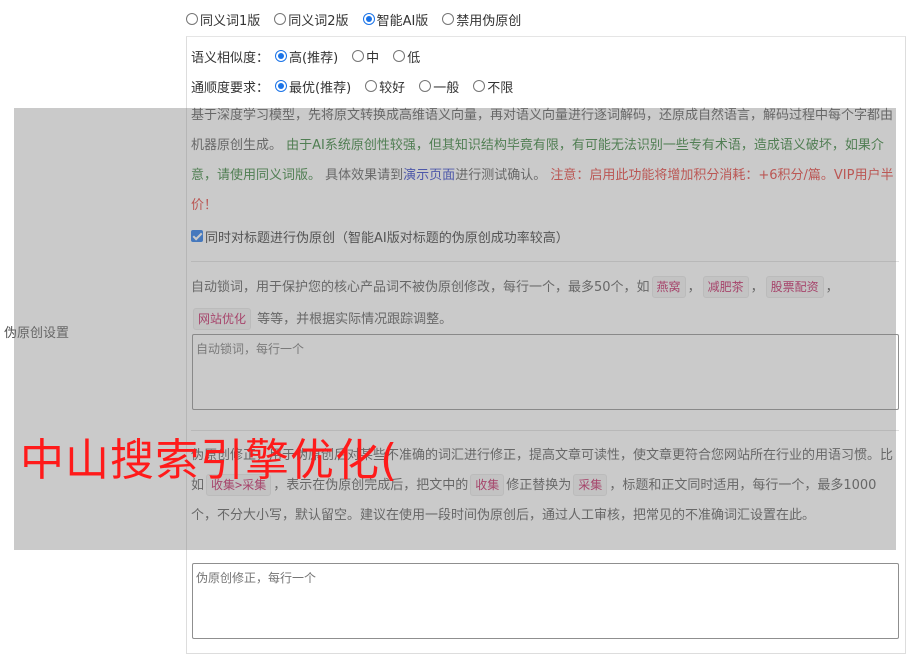 This screenshot has width=911, height=658. I want to click on example-tag: 网站优化, so click(222, 319).